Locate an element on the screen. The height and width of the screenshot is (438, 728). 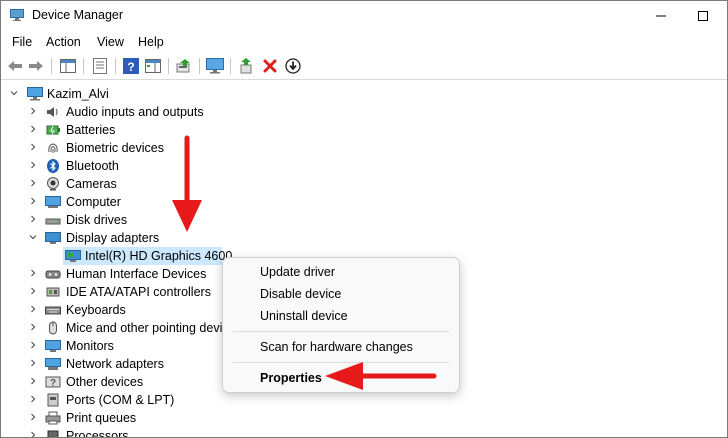
properties-button is located at coordinates (100, 66).